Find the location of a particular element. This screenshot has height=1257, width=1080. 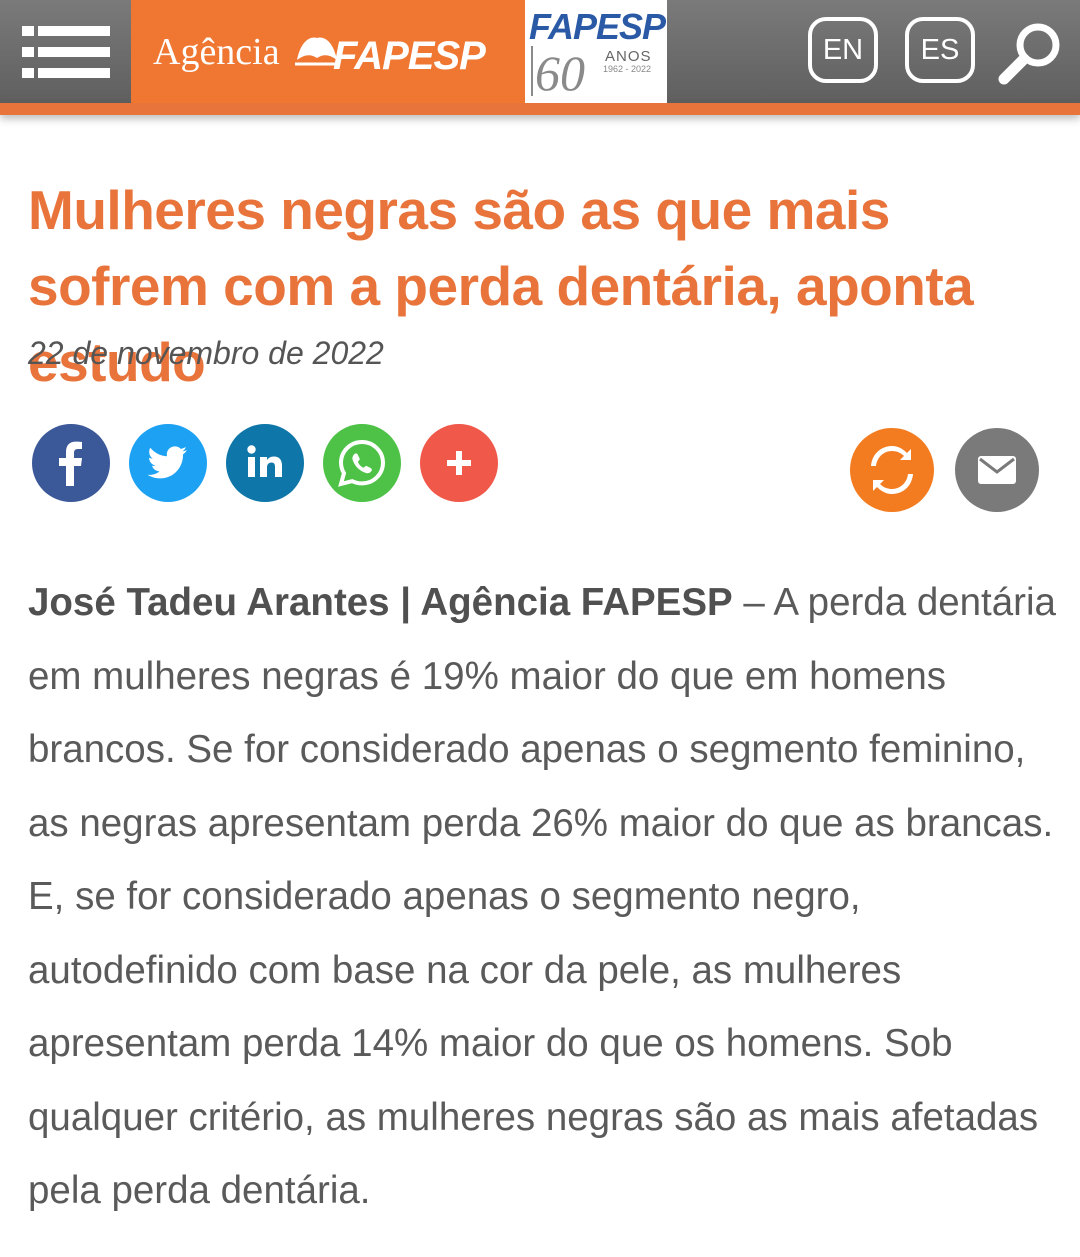

logo-agencia-text: Agência is located at coordinates (216, 52).